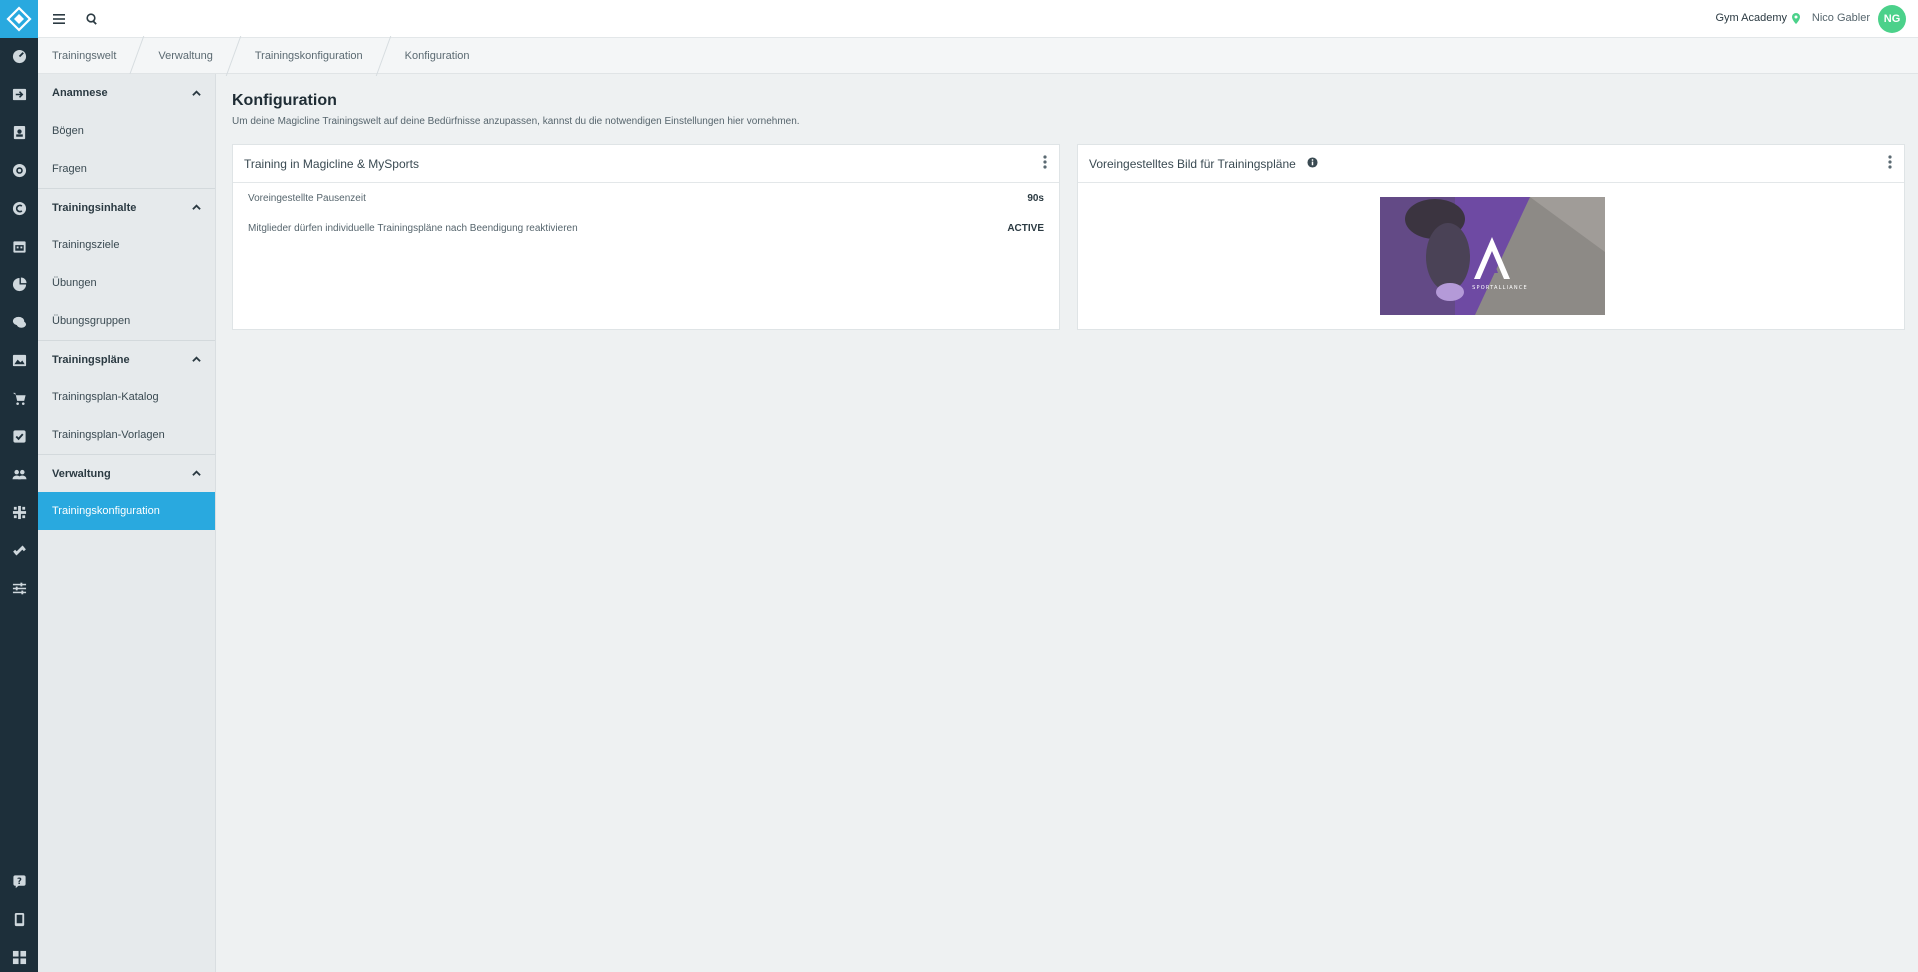  What do you see at coordinates (19, 94) in the screenshot?
I see `checkin-icon` at bounding box center [19, 94].